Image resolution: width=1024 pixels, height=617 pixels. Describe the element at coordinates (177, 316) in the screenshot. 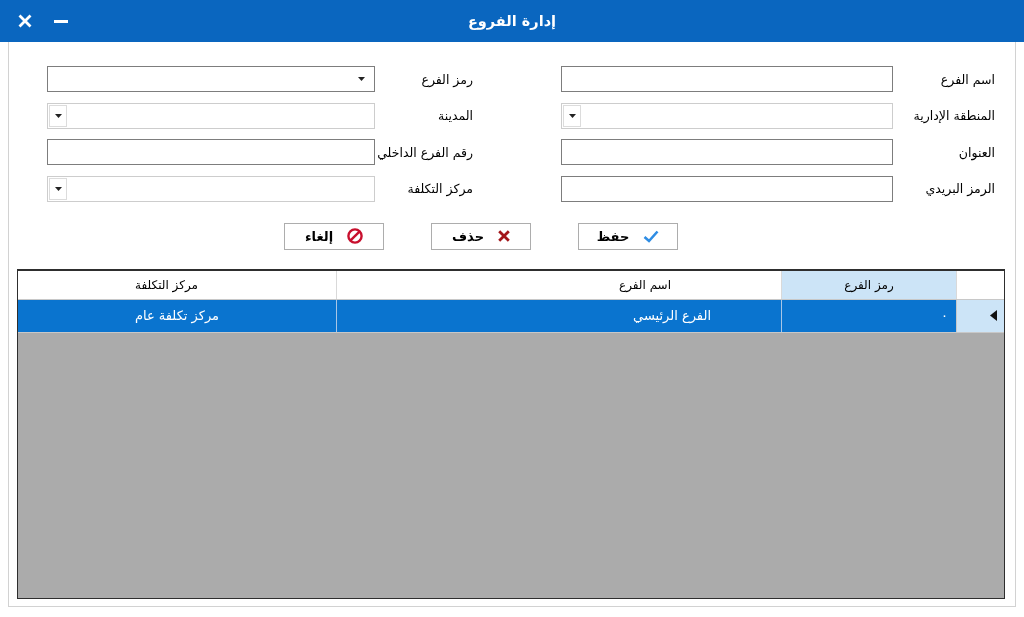

I see `table-cell-text: مركز تكلفة عام` at that location.